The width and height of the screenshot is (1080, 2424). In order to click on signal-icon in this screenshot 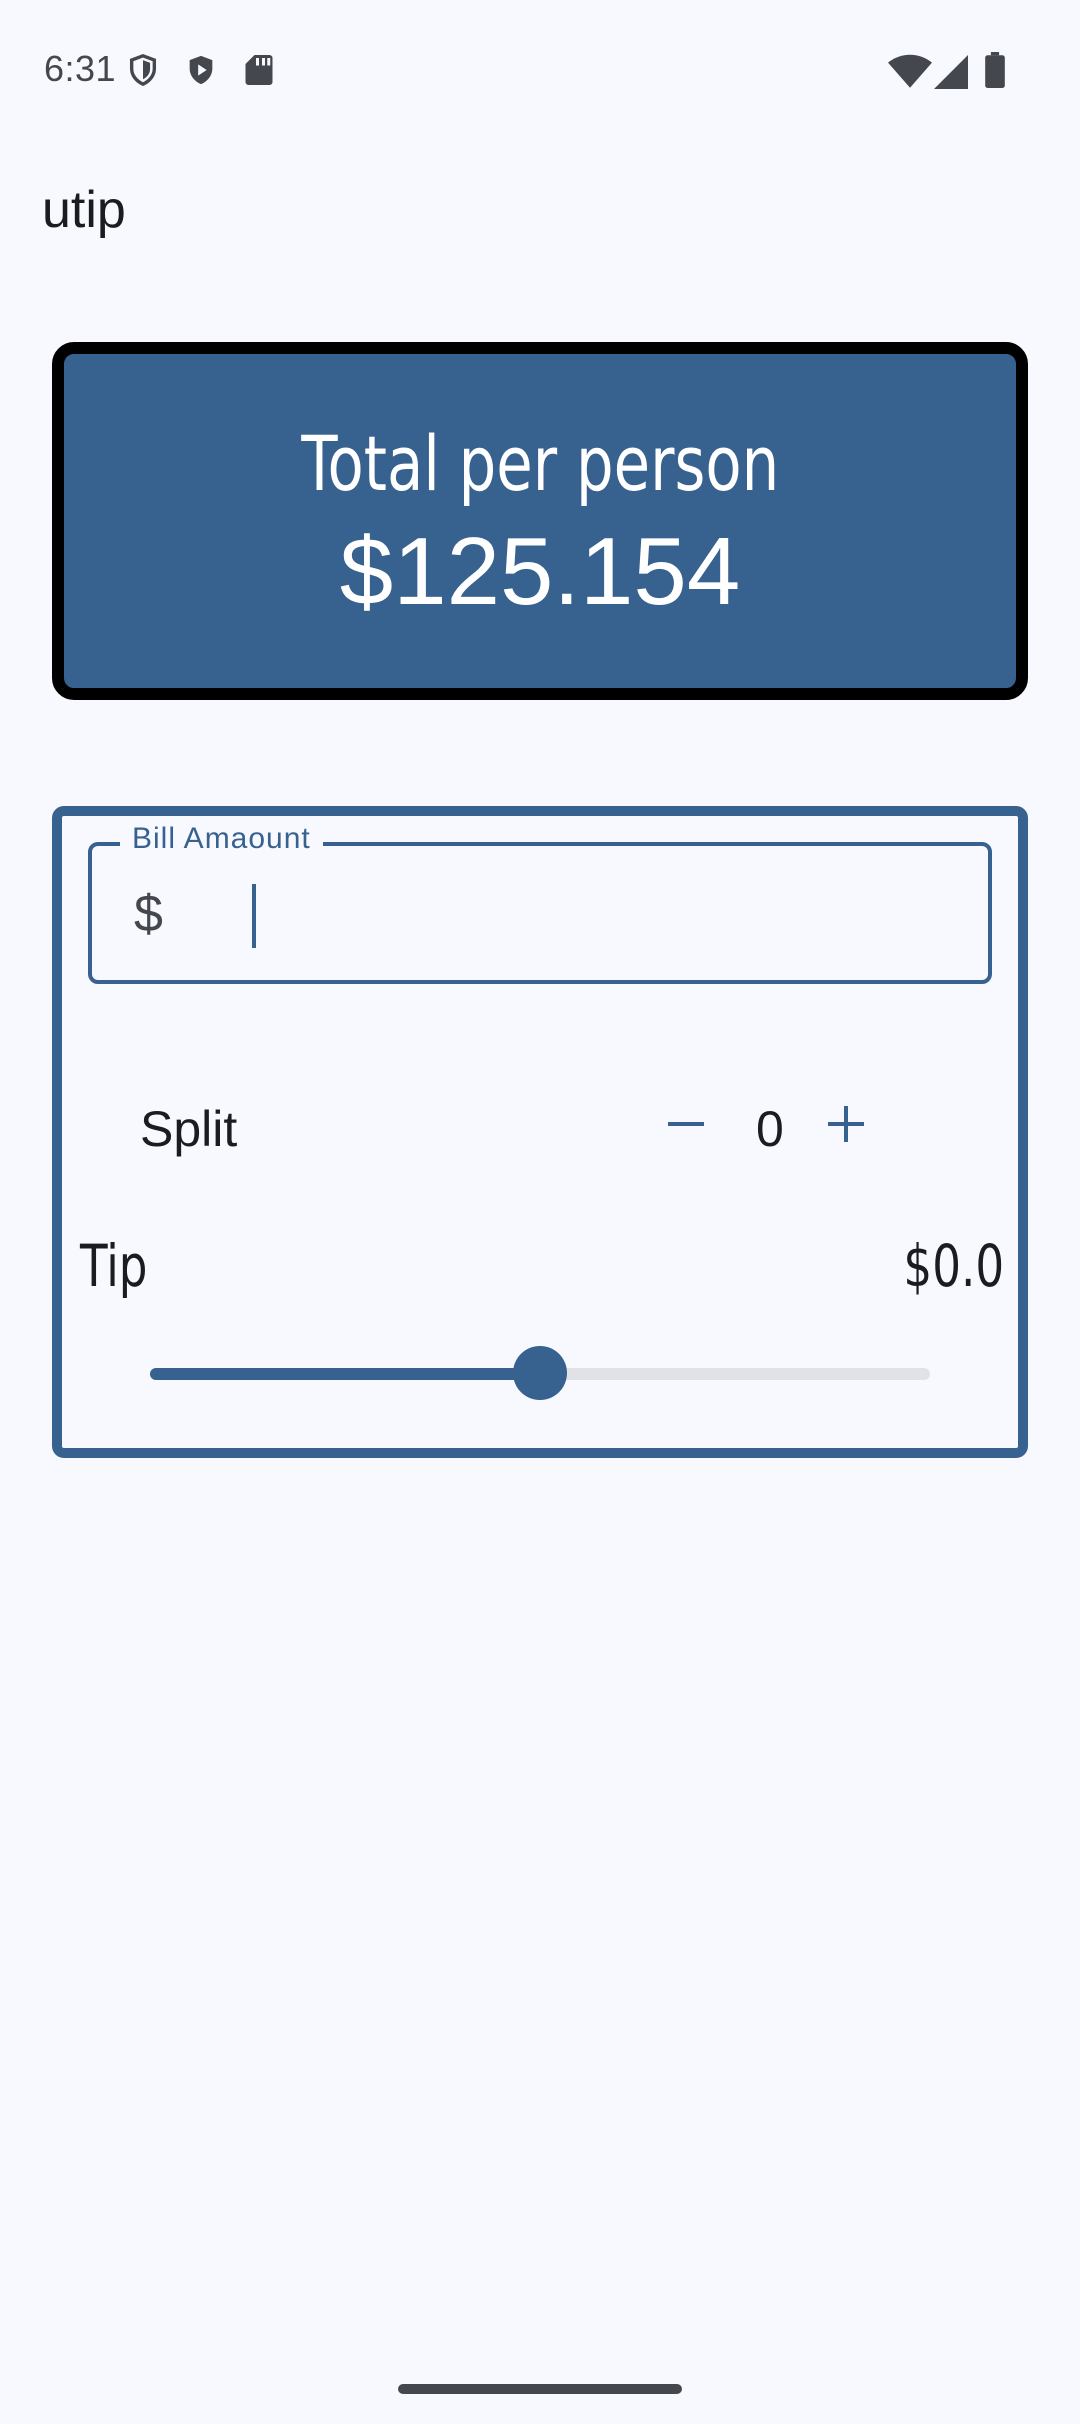, I will do `click(951, 72)`.